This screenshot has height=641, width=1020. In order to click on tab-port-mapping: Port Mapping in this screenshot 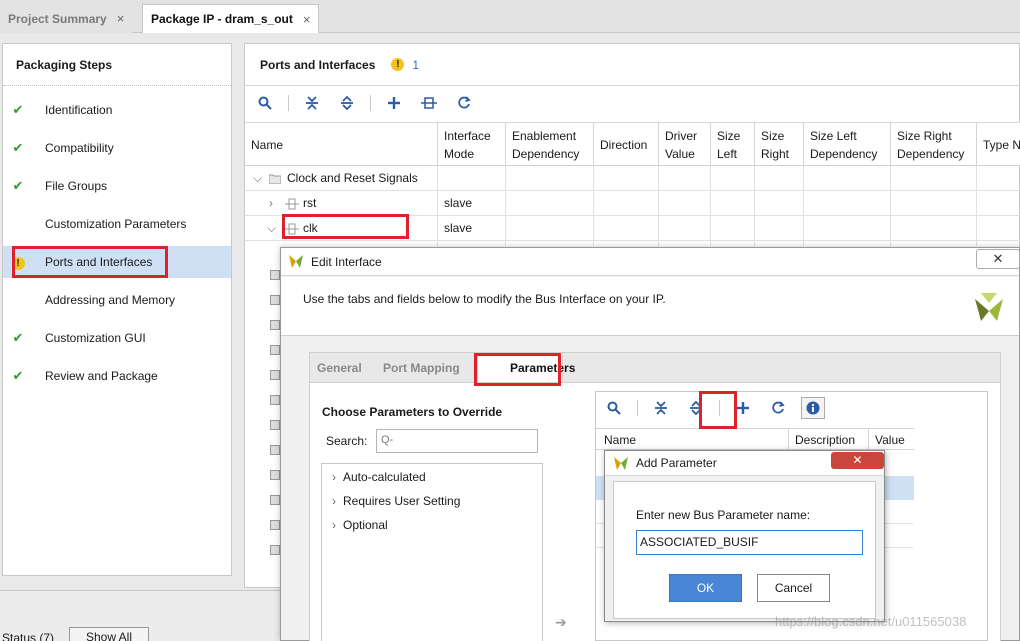, I will do `click(428, 368)`.